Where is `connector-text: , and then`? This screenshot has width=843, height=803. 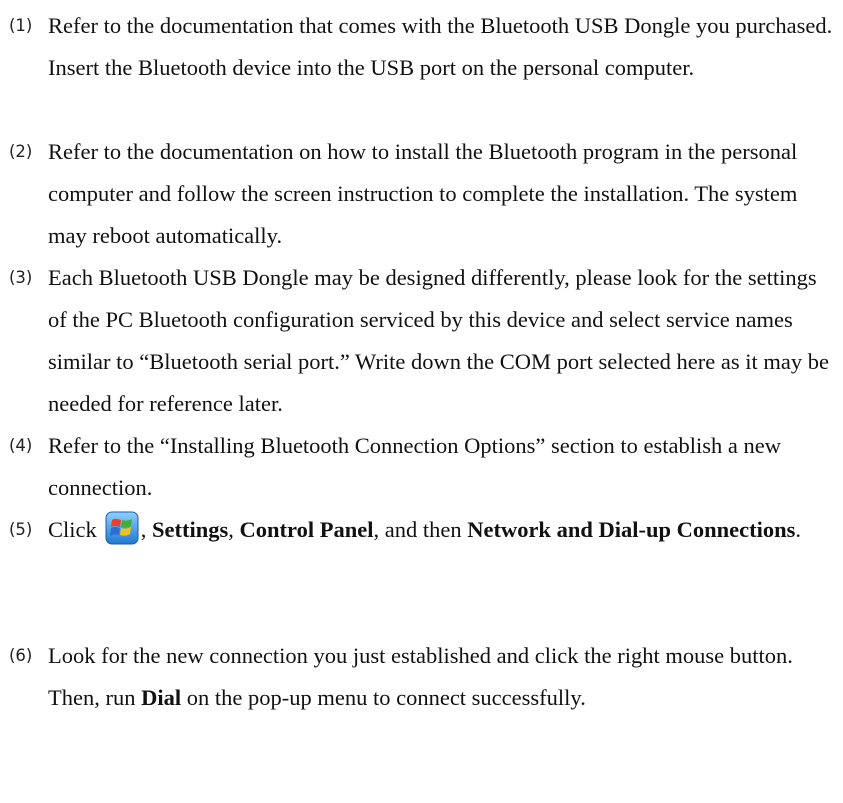 connector-text: , and then is located at coordinates (420, 529).